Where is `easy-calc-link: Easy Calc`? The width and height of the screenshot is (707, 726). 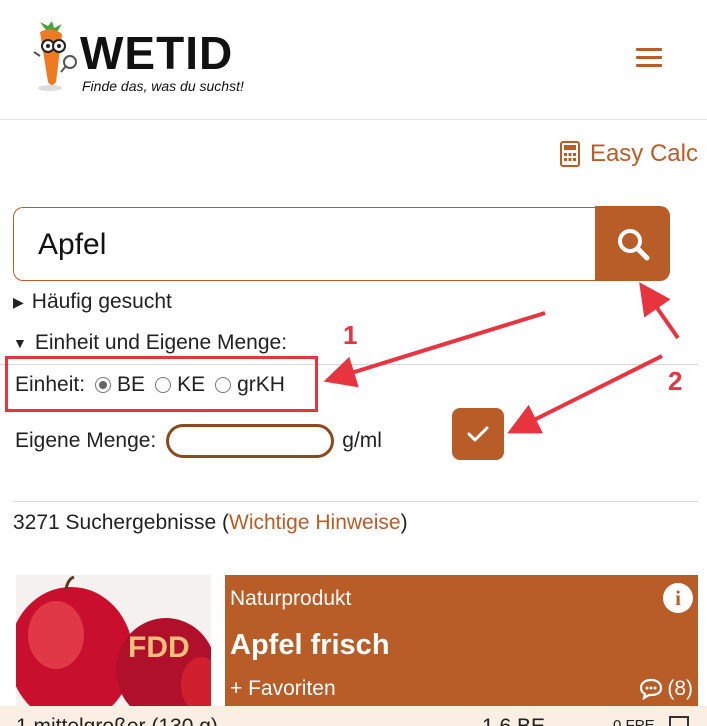 easy-calc-link: Easy Calc is located at coordinates (628, 154).